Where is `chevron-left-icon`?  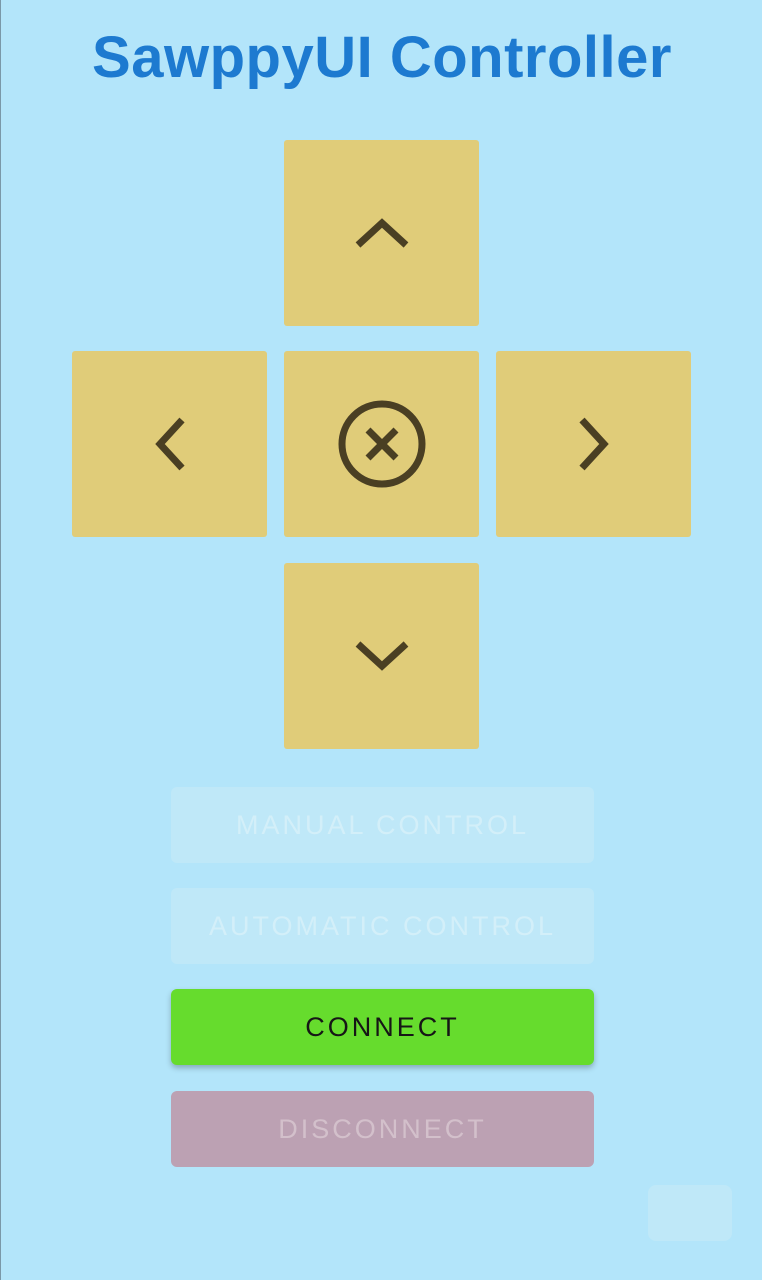
chevron-left-icon is located at coordinates (169, 444).